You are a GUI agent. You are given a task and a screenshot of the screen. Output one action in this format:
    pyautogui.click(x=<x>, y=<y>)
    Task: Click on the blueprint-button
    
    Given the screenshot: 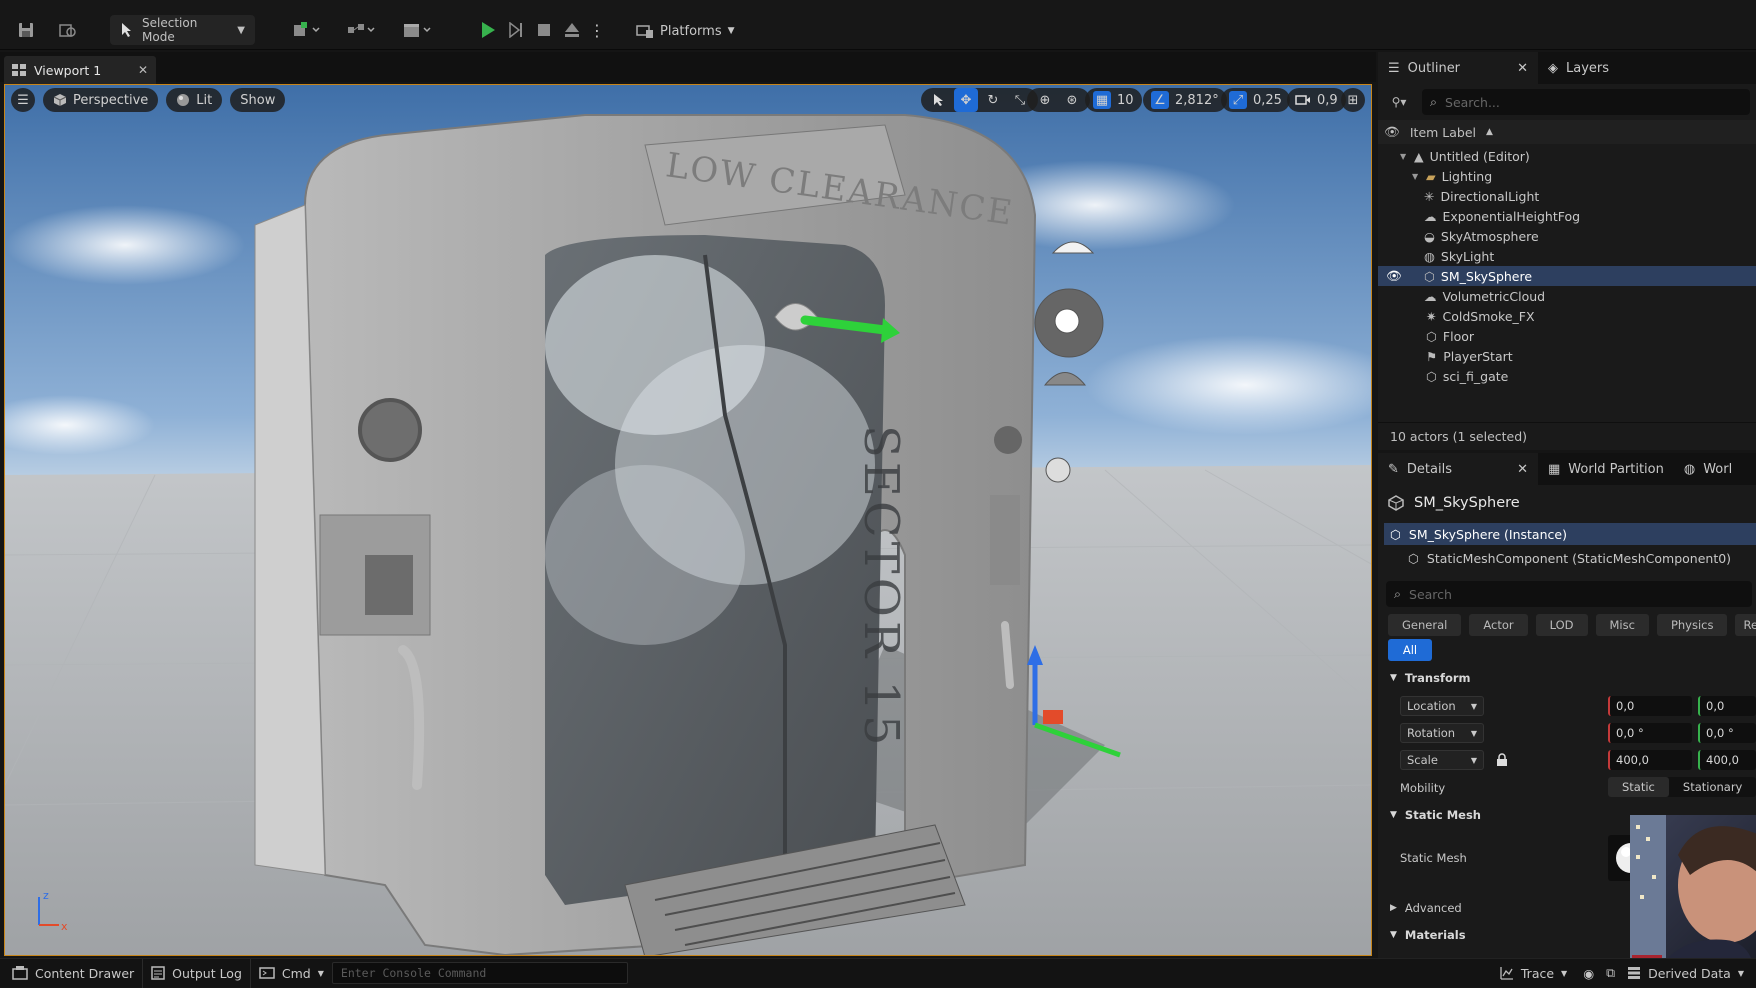 What is the action you would take?
    pyautogui.click(x=362, y=30)
    